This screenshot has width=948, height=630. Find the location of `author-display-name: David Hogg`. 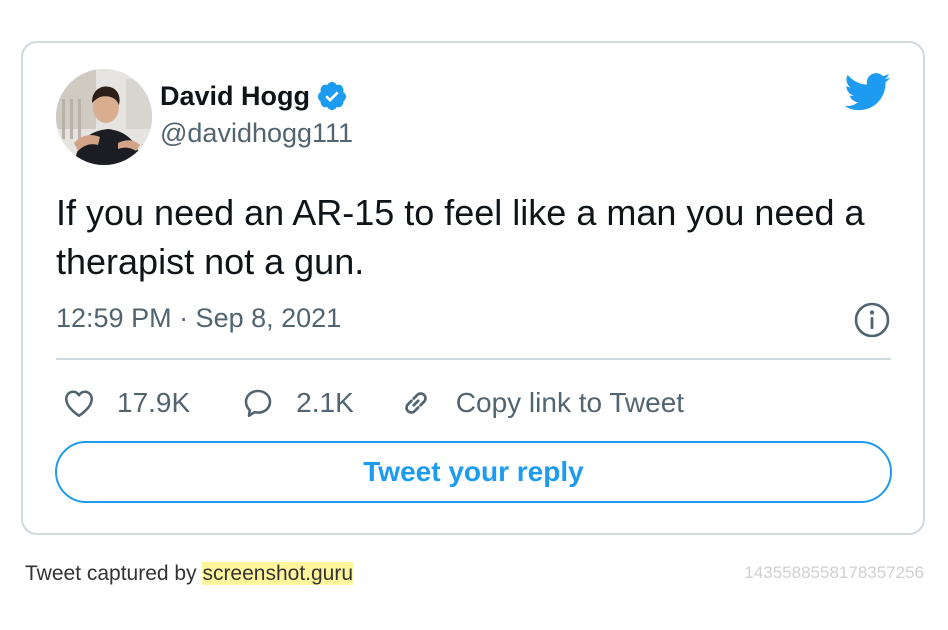

author-display-name: David Hogg is located at coordinates (235, 96).